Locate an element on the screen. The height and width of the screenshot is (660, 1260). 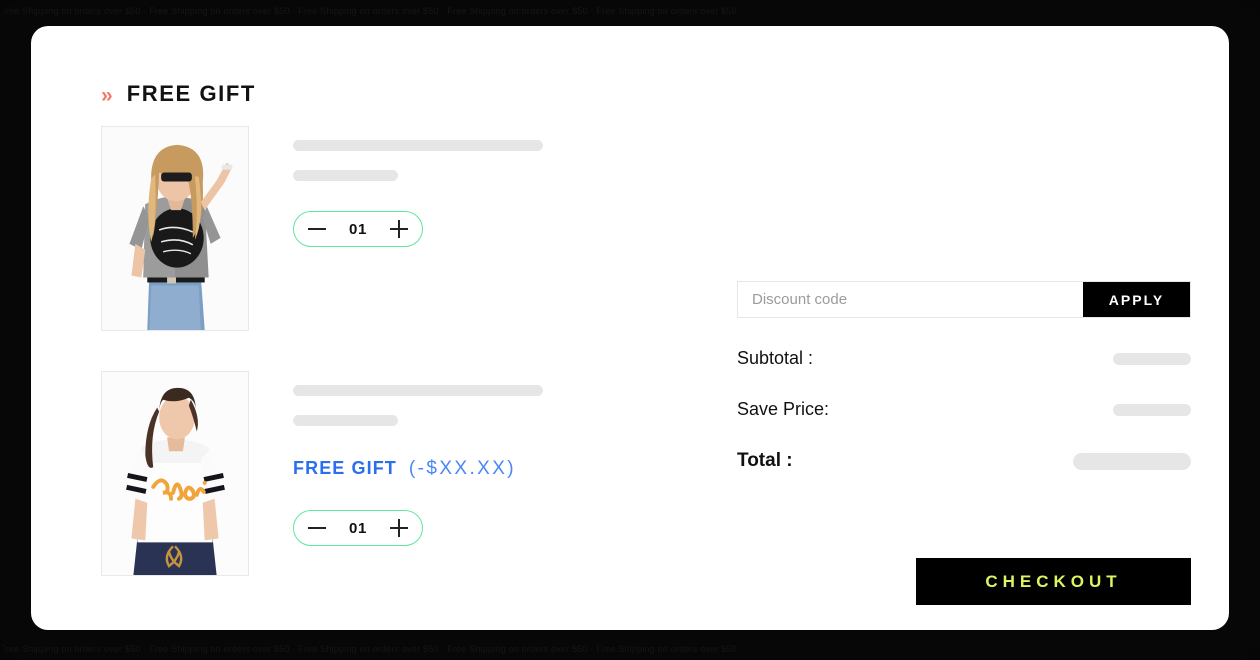
double-chevron-right-icon: » is located at coordinates (107, 95).